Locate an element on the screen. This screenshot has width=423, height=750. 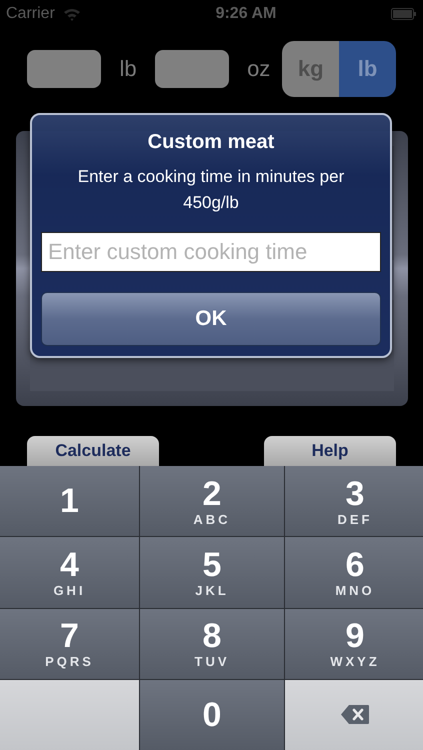
alert-title: Custom meat is located at coordinates (211, 142).